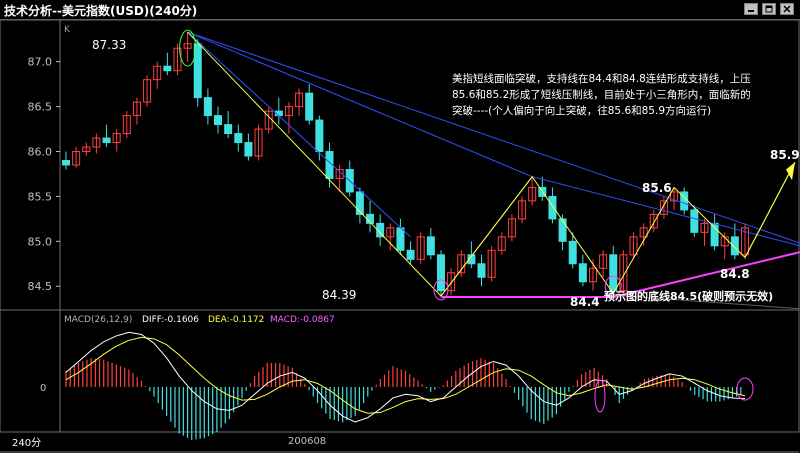 This screenshot has width=800, height=453. Describe the element at coordinates (40, 152) in the screenshot. I see `y-tick-label: 86.0` at that location.